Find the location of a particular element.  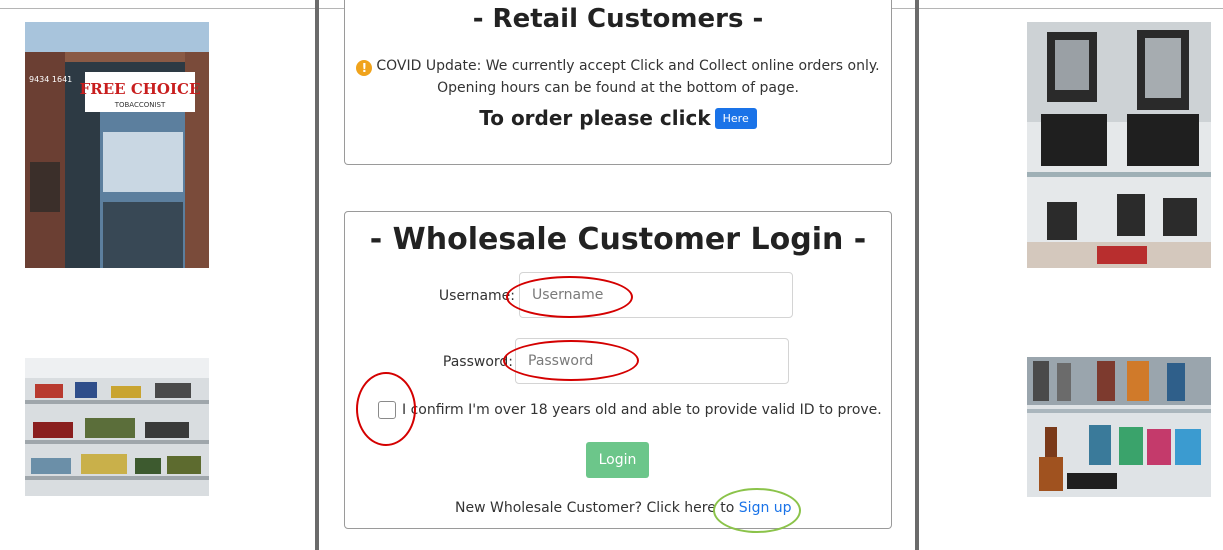

wholesale-title: - Wholesale Customer Login - is located at coordinates (618, 239).